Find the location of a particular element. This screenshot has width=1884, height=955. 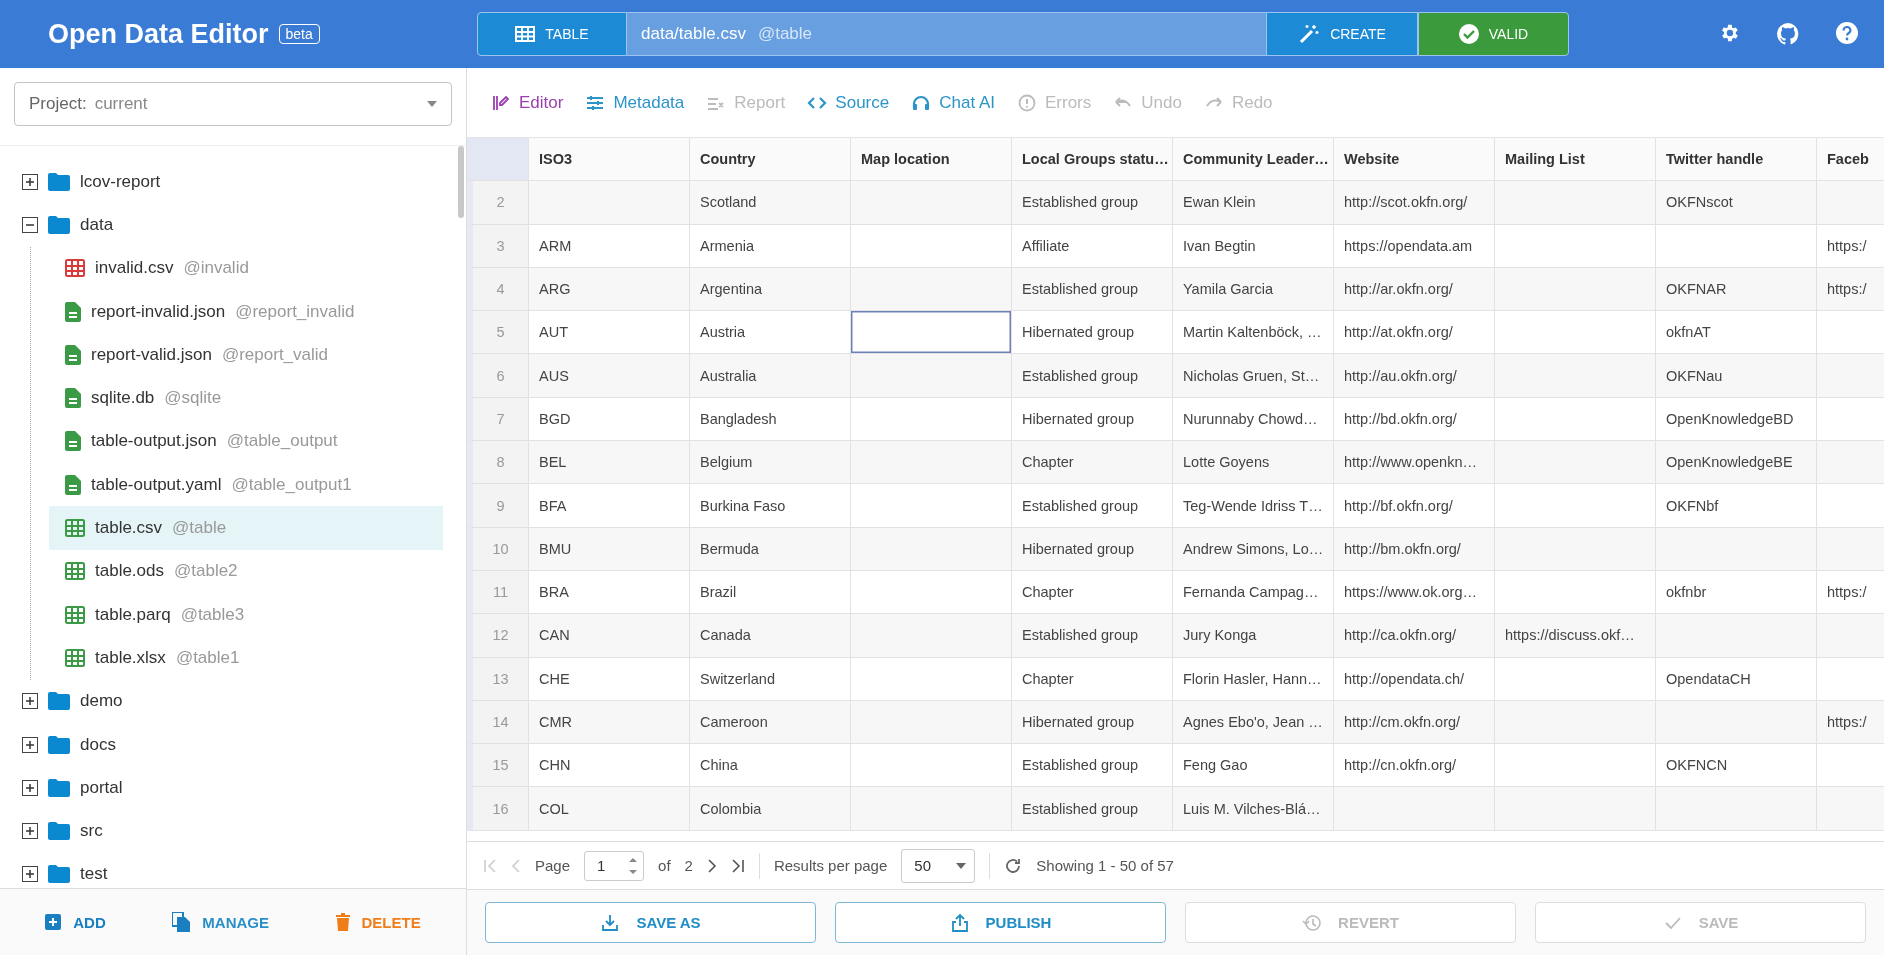

refresh-icon is located at coordinates (1013, 865).